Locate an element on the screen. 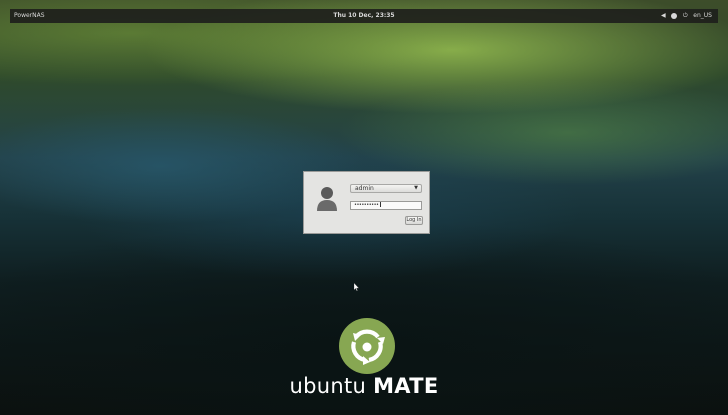 This screenshot has width=728, height=415. mouse-pointer-icon is located at coordinates (356, 287).